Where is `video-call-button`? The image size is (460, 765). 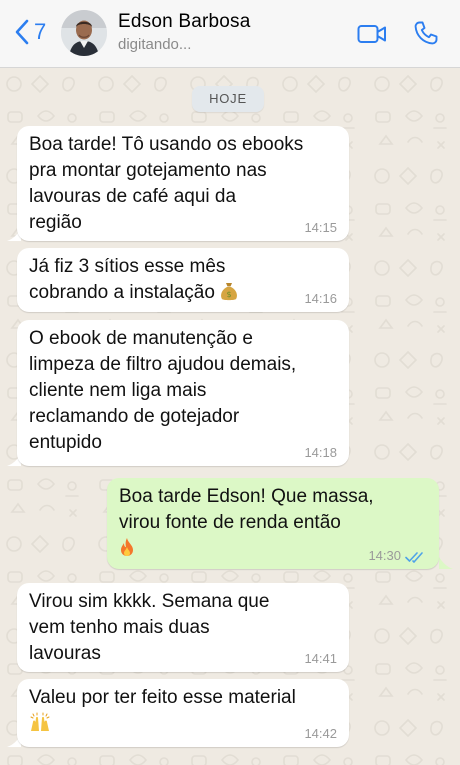
video-call-button is located at coordinates (372, 34).